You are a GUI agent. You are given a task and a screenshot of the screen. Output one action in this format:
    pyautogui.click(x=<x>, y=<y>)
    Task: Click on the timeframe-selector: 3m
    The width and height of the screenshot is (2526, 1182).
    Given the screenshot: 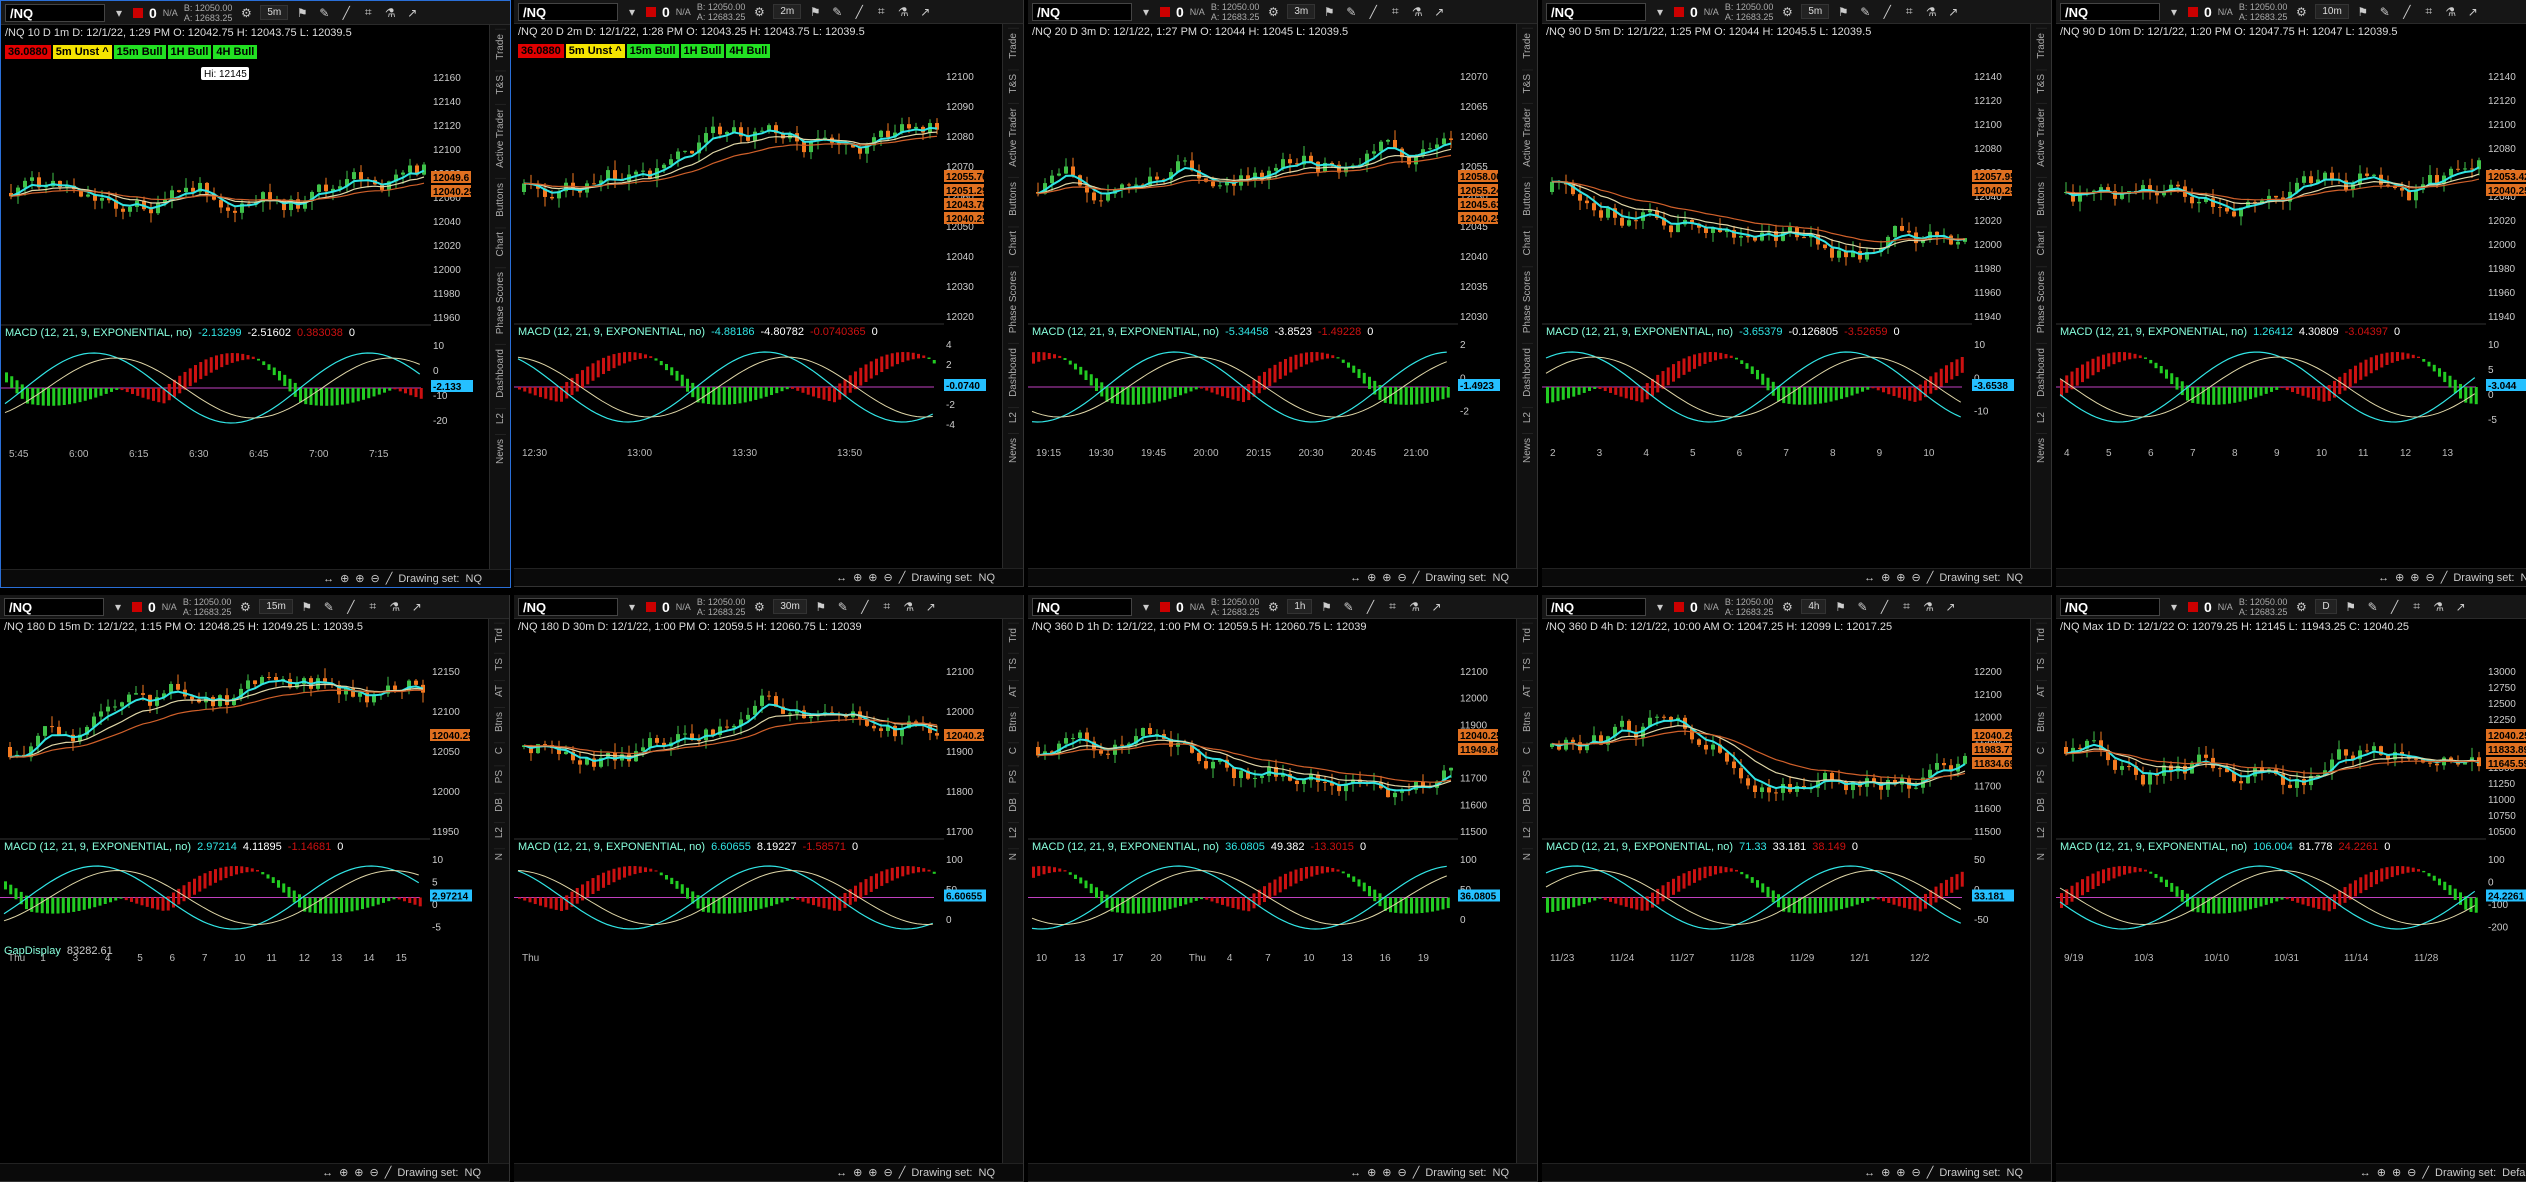 What is the action you would take?
    pyautogui.click(x=1301, y=11)
    